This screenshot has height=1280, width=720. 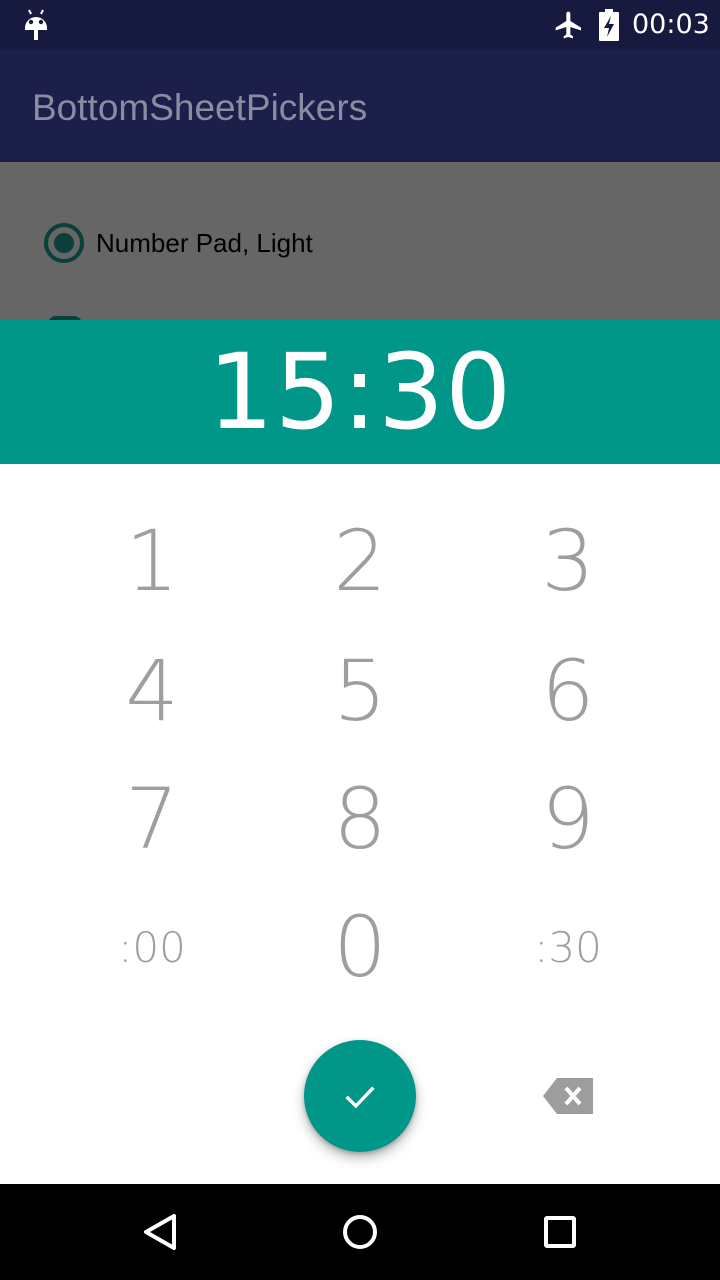 What do you see at coordinates (152, 561) in the screenshot?
I see `key-1: 1` at bounding box center [152, 561].